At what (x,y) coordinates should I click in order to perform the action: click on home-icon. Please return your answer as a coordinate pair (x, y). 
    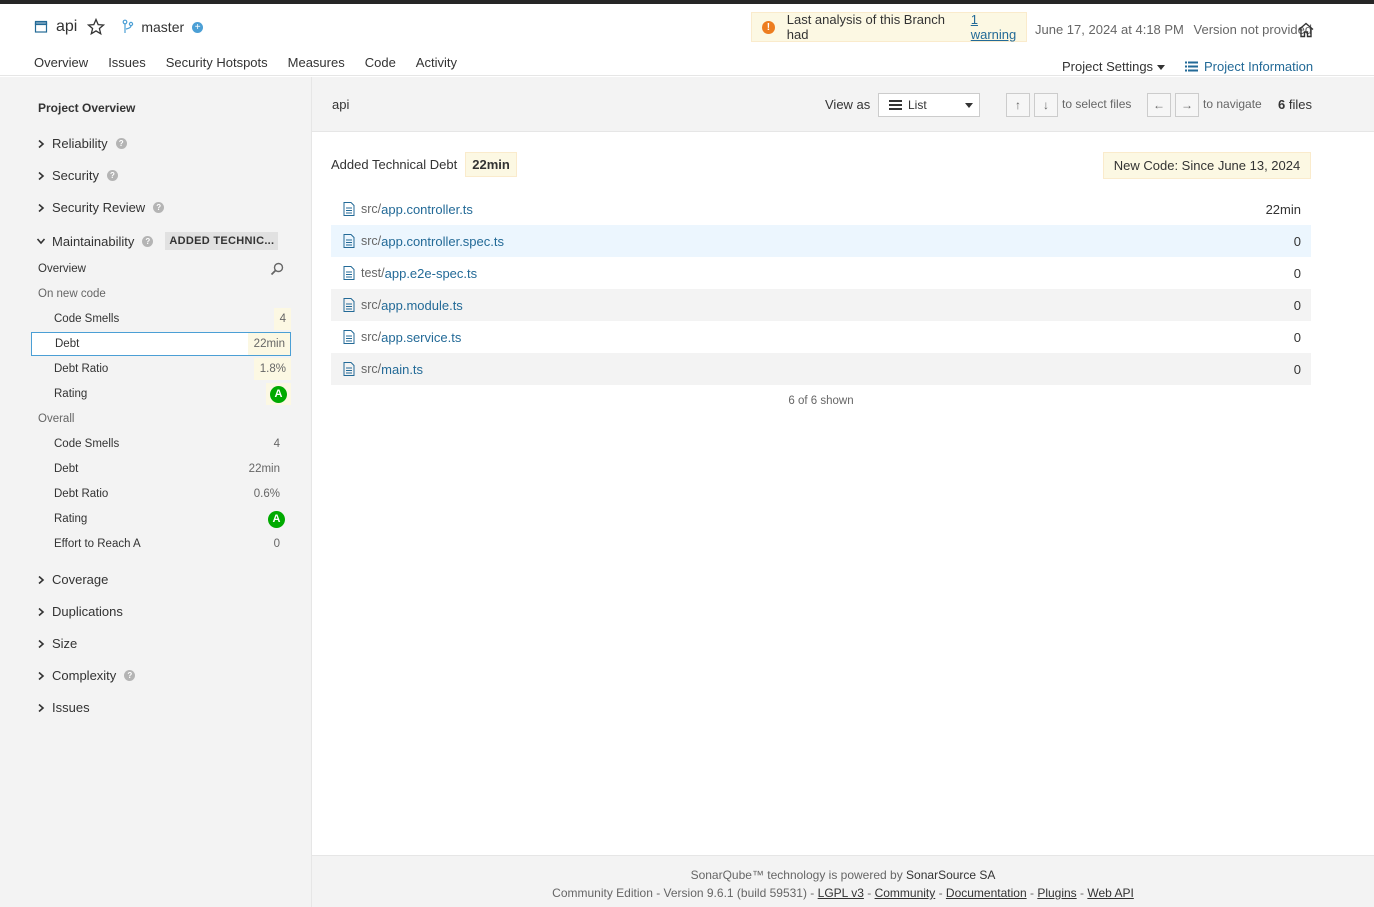
    Looking at the image, I should click on (1306, 30).